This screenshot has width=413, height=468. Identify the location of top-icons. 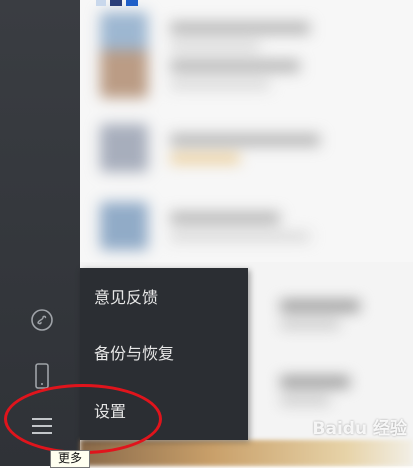
(121, 3).